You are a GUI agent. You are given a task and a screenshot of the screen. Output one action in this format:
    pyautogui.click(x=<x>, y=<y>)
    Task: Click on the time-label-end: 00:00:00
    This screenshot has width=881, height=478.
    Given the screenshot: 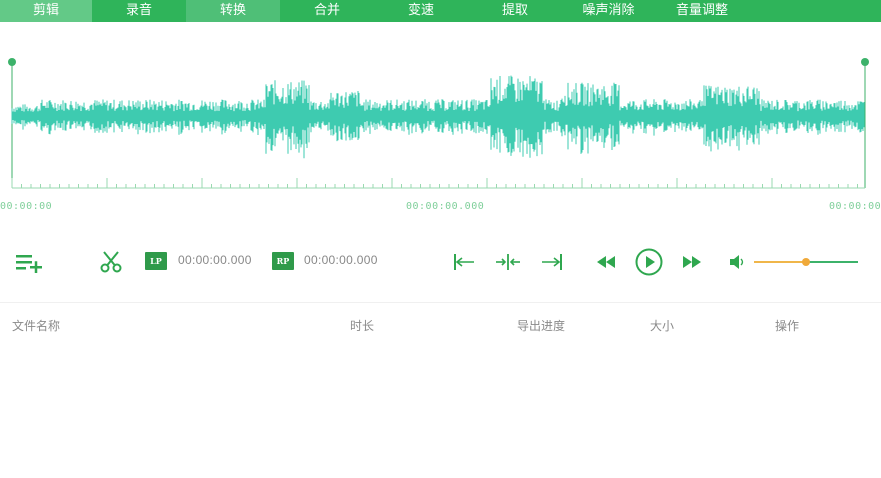 What is the action you would take?
    pyautogui.click(x=855, y=206)
    